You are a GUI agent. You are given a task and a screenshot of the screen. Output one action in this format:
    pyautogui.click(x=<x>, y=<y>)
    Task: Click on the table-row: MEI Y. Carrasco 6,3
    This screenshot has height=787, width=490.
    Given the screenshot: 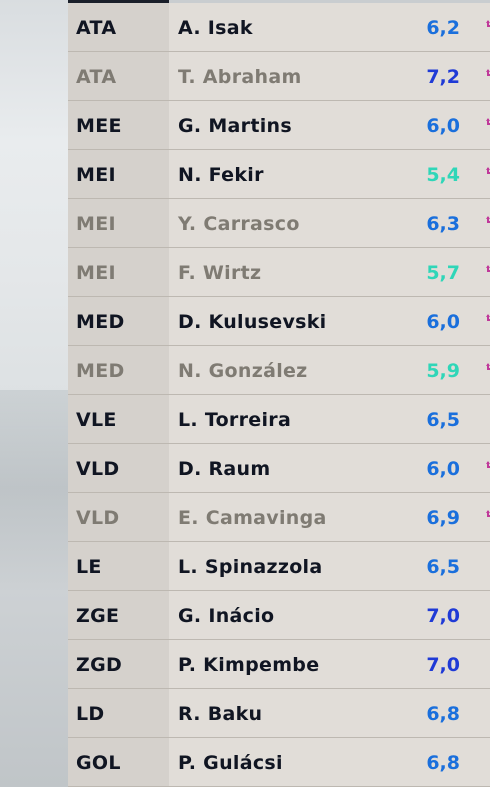 What is the action you would take?
    pyautogui.click(x=279, y=223)
    